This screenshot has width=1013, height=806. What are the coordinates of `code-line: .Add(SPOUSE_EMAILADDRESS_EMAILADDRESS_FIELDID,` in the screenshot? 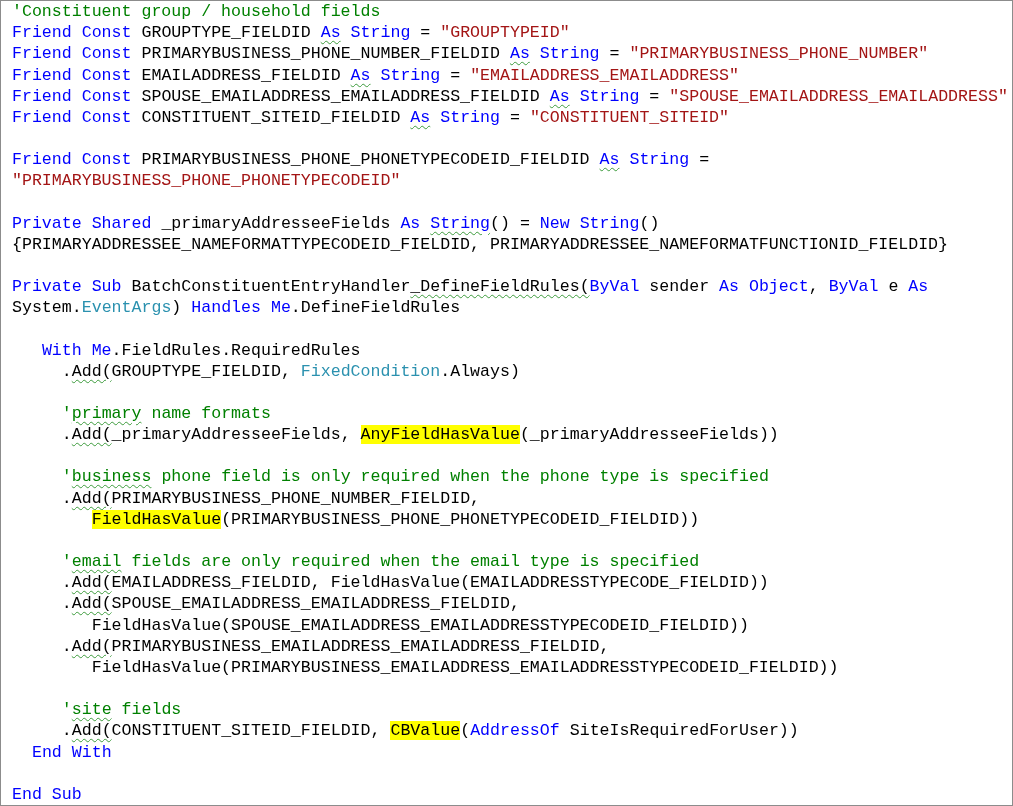 It's located at (290, 604).